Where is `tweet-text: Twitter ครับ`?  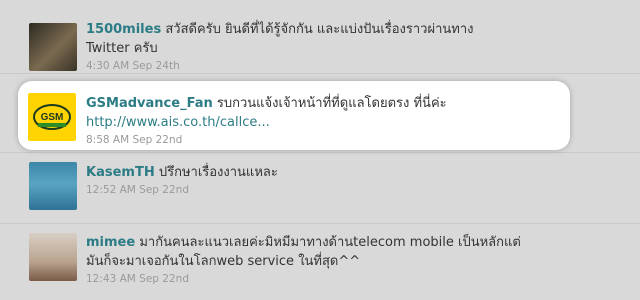 tweet-text: Twitter ครับ is located at coordinates (122, 48).